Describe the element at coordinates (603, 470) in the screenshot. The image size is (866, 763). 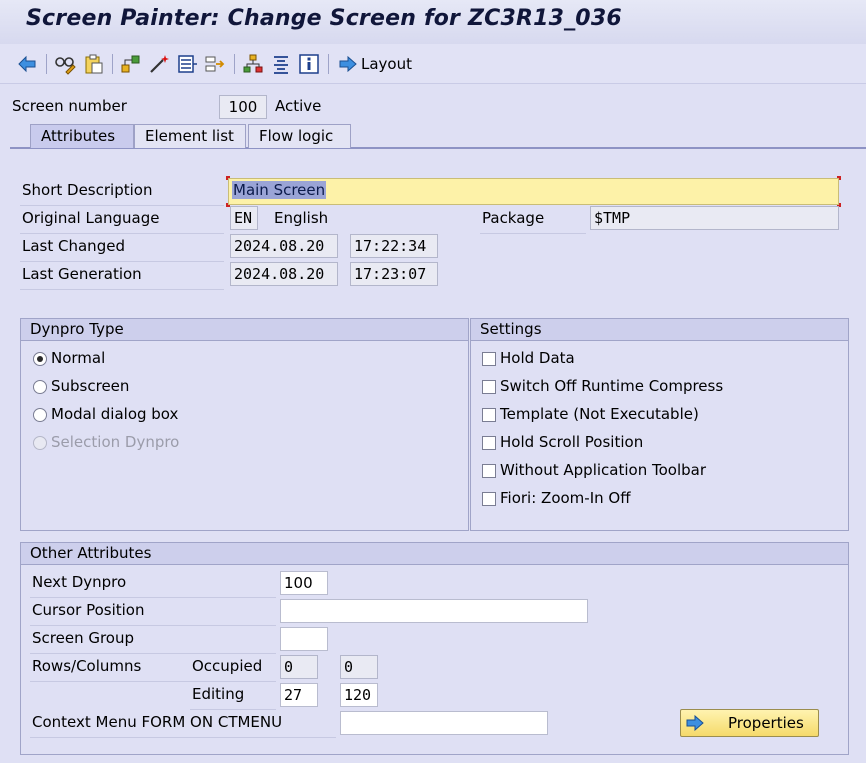
I see `without-app-toolbar-label: Without Application Toolbar` at that location.